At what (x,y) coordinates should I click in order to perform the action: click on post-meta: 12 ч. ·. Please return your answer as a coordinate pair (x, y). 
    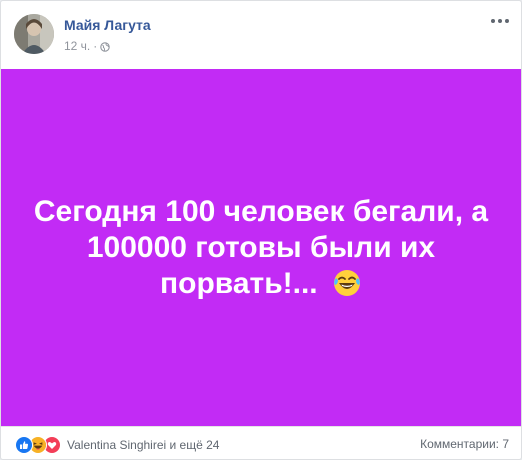
    Looking at the image, I should click on (87, 46).